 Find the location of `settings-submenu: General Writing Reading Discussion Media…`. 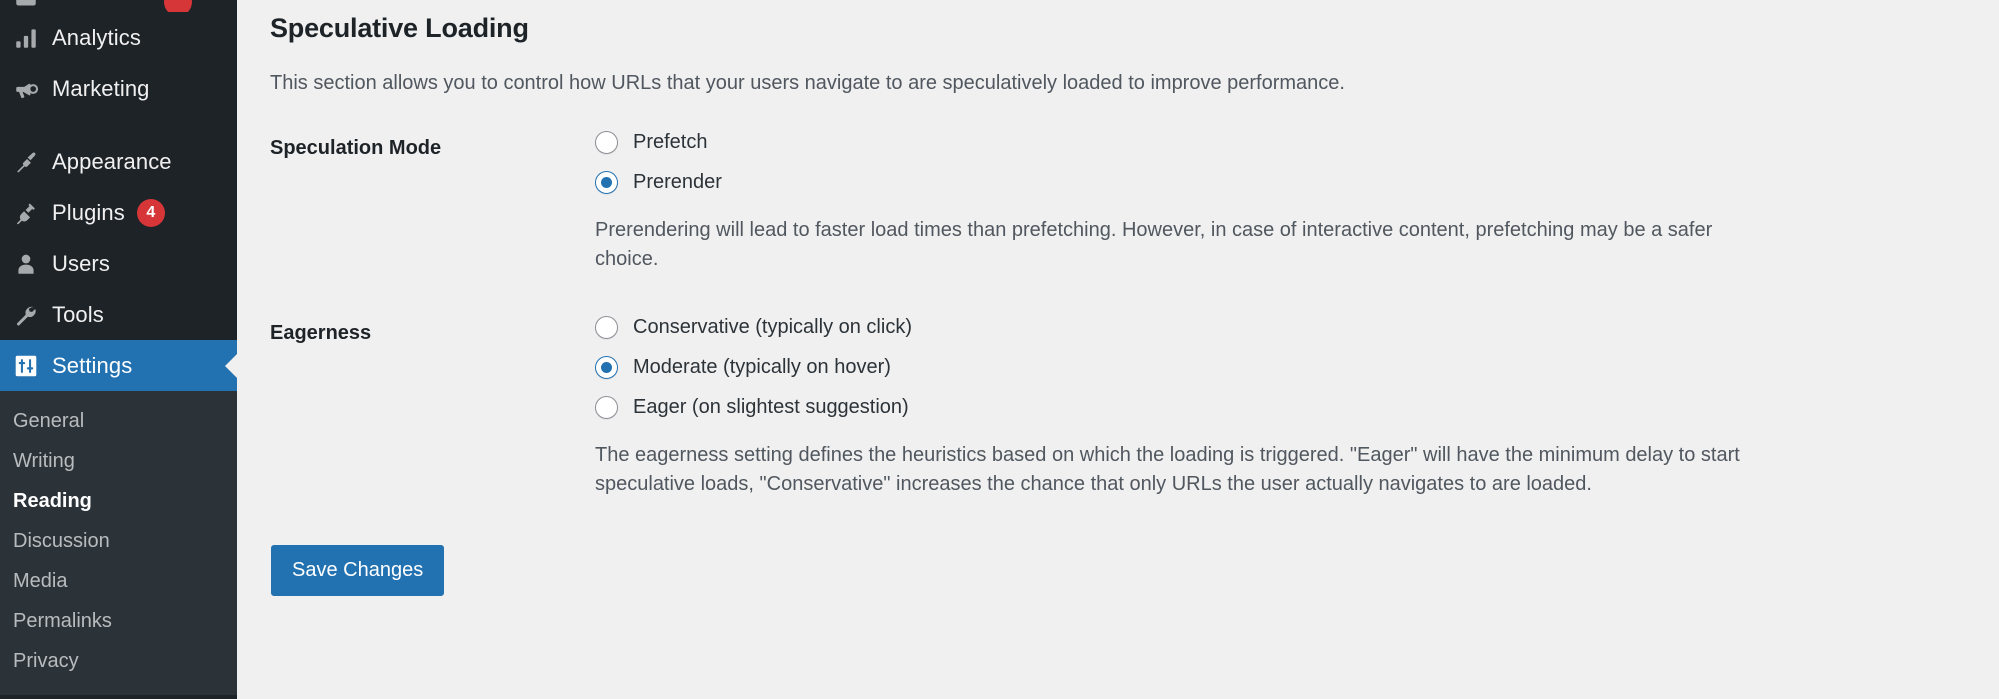

settings-submenu: General Writing Reading Discussion Media… is located at coordinates (118, 543).